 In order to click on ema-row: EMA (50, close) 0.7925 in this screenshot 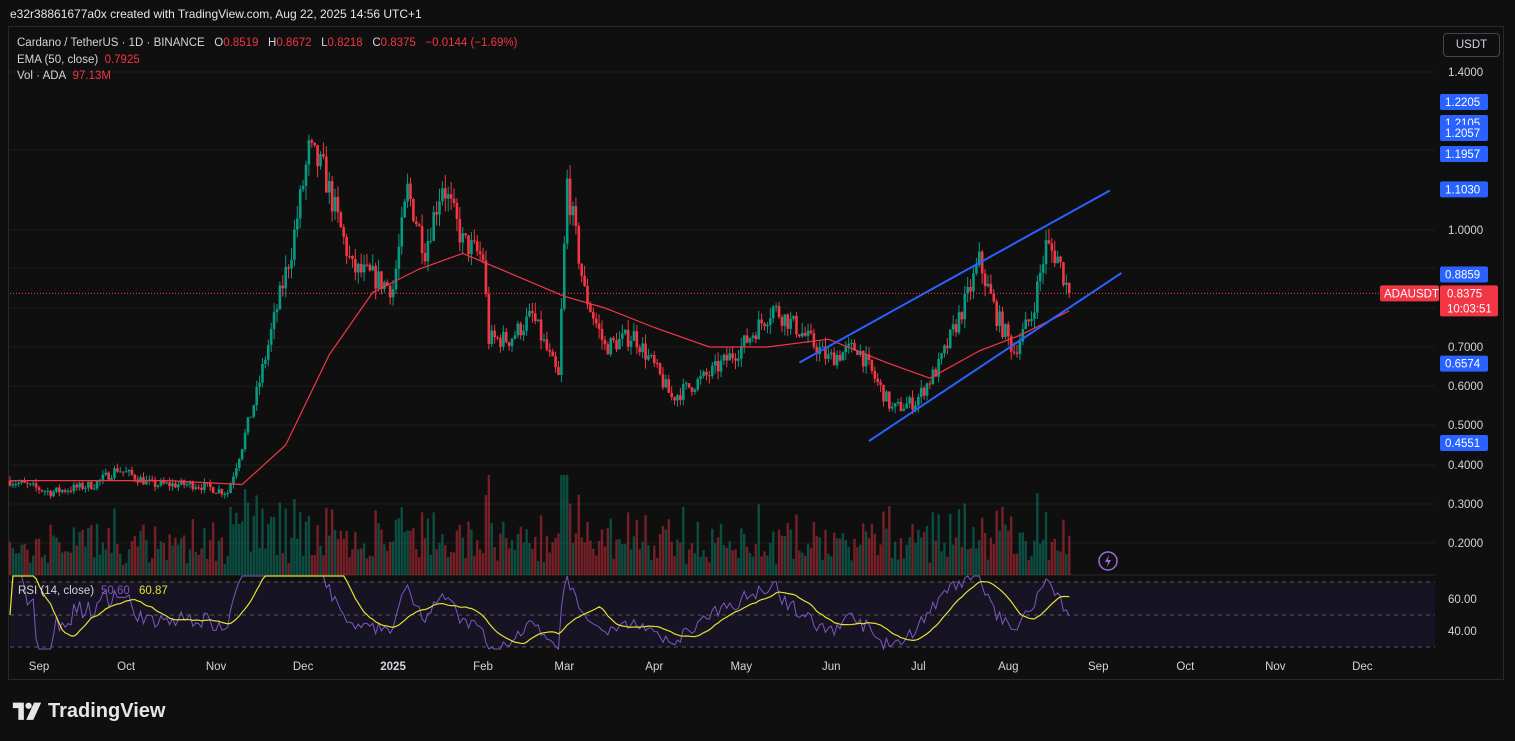, I will do `click(267, 60)`.